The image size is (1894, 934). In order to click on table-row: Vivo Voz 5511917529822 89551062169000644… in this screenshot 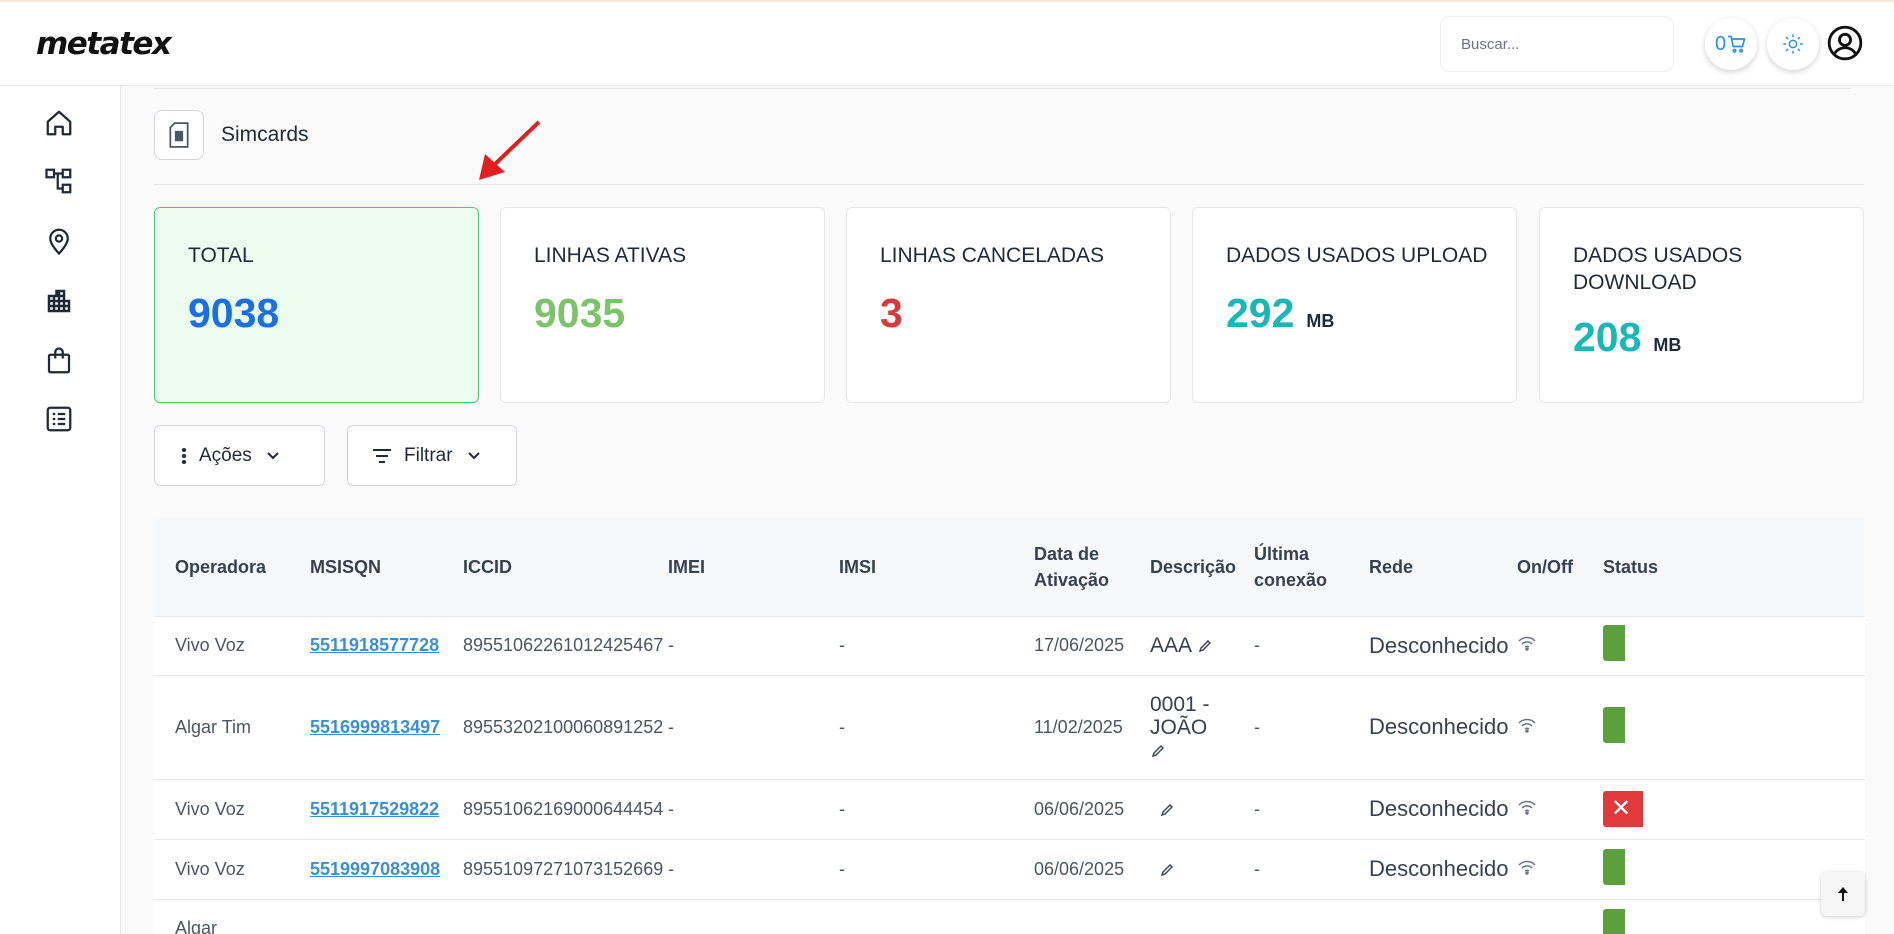, I will do `click(1009, 808)`.